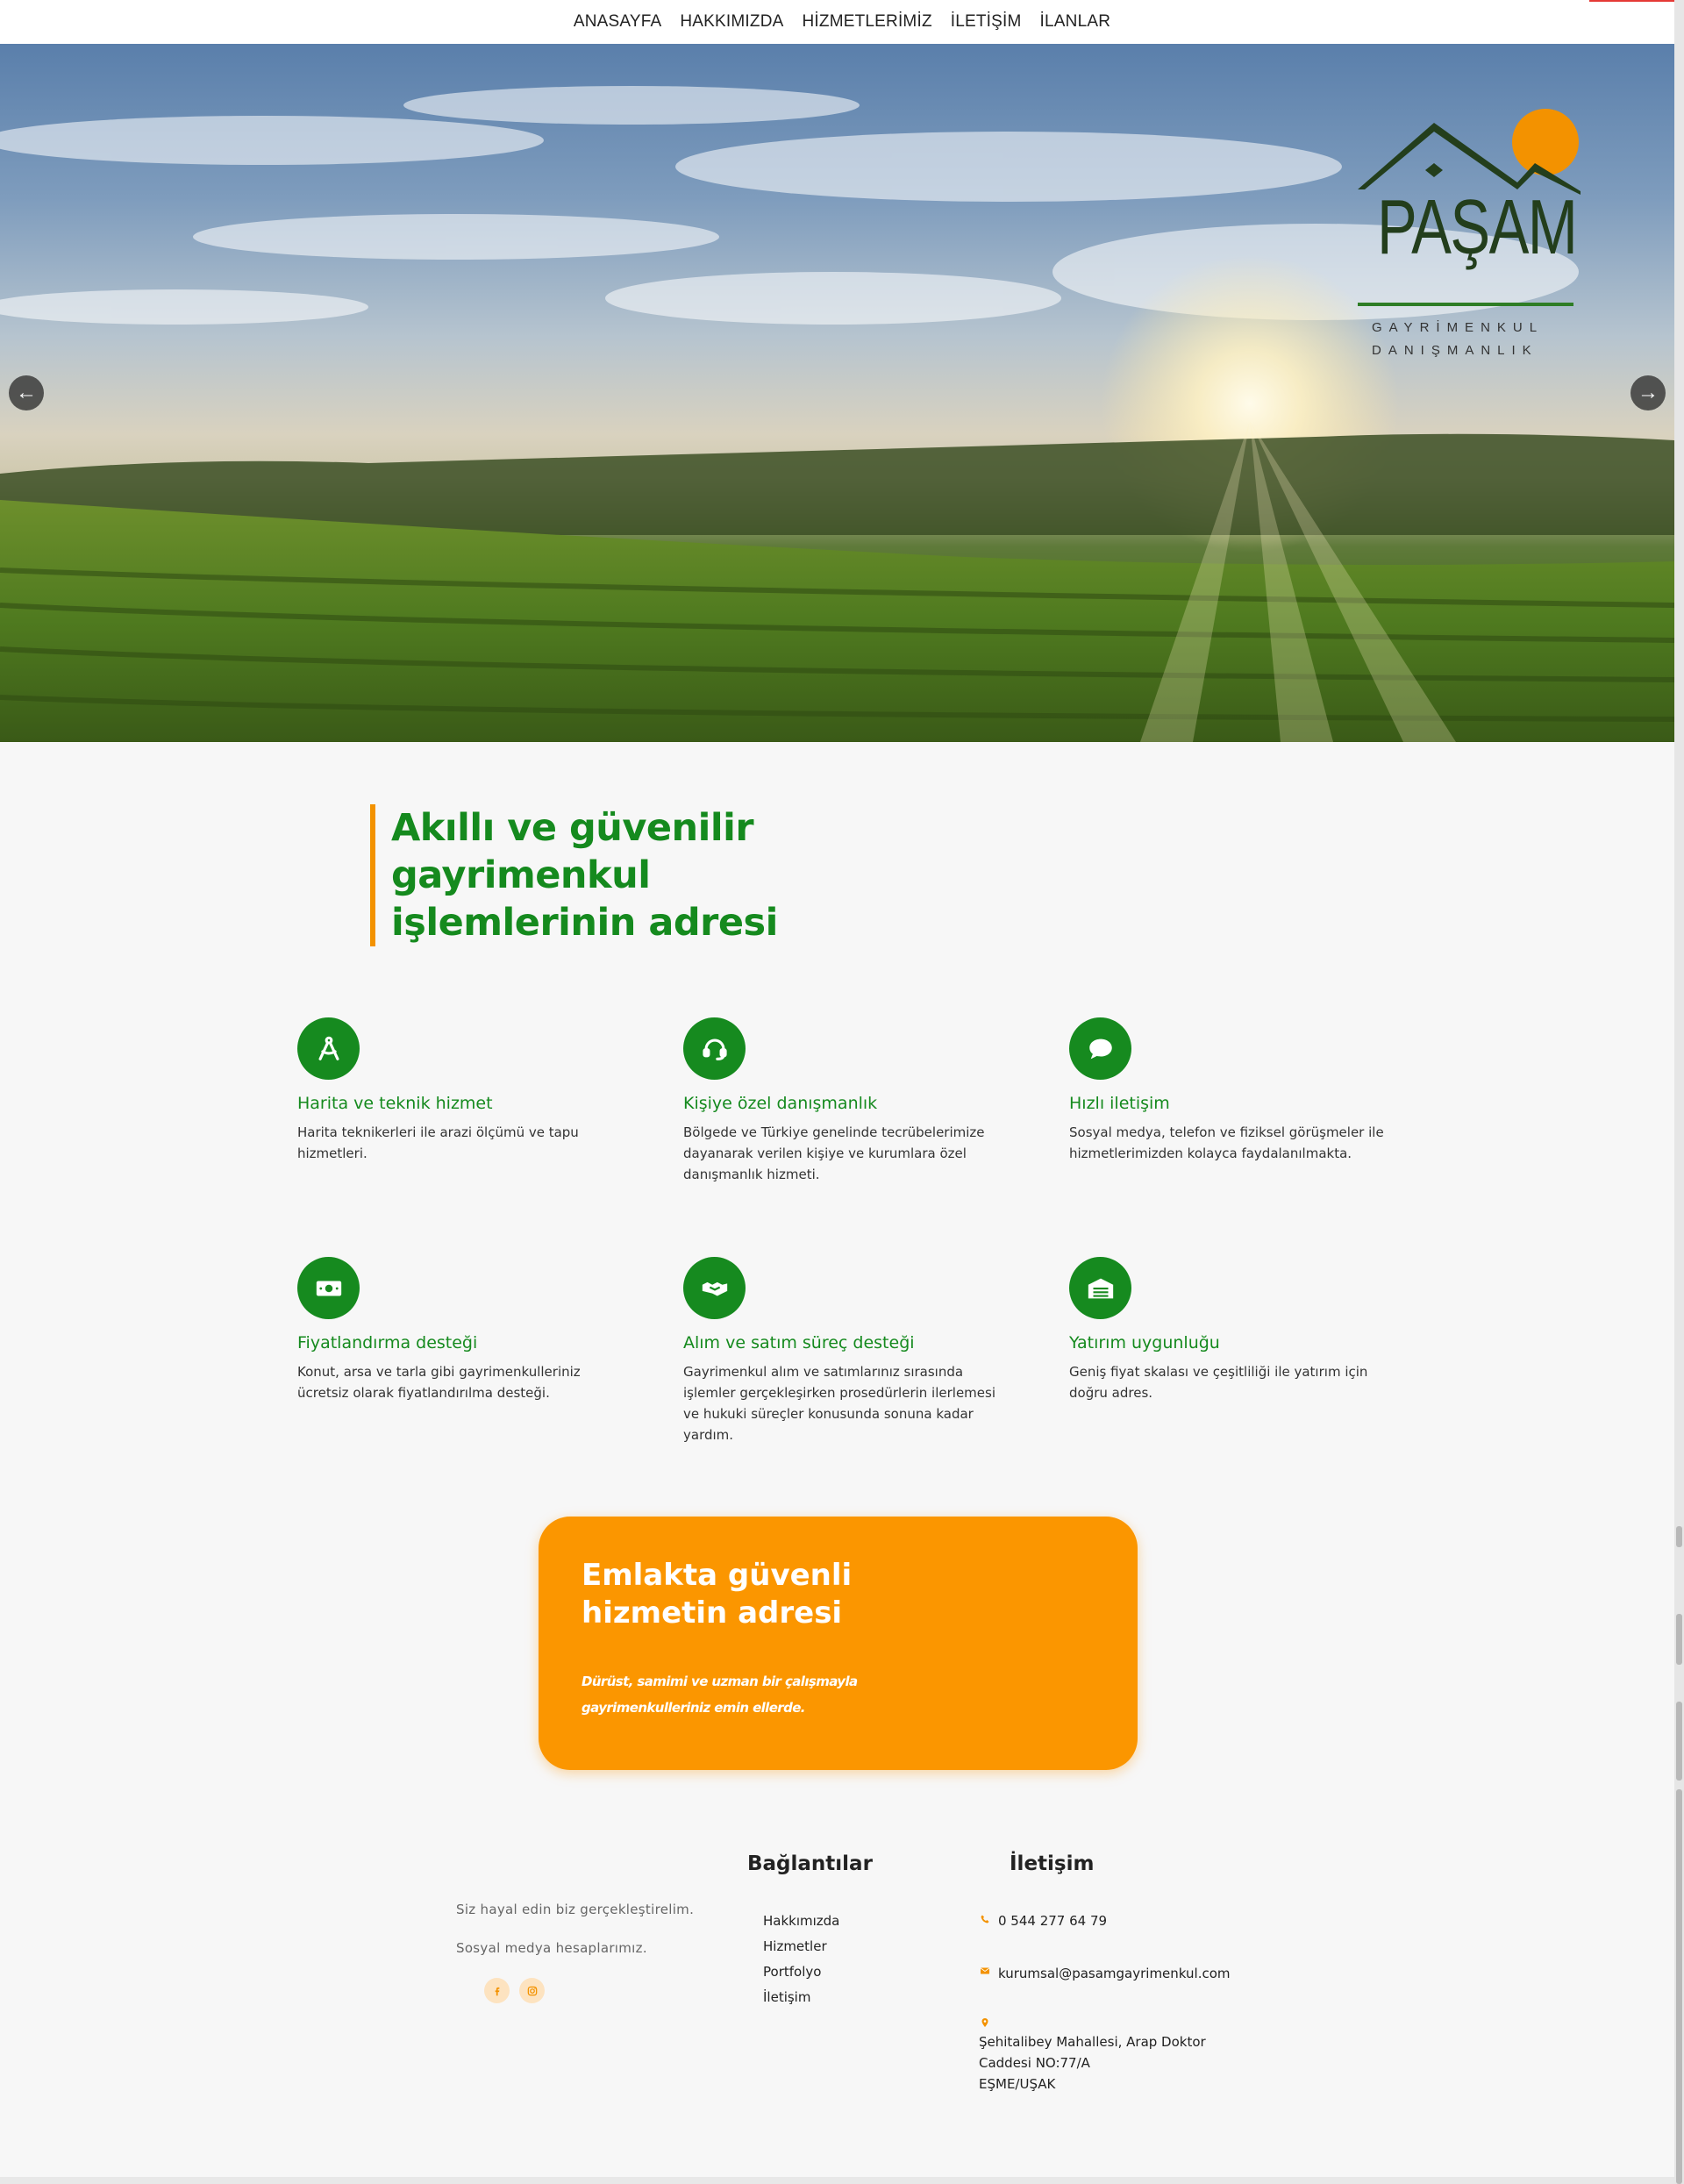  I want to click on feature-title: Fiyatlandırma desteği, so click(387, 1343).